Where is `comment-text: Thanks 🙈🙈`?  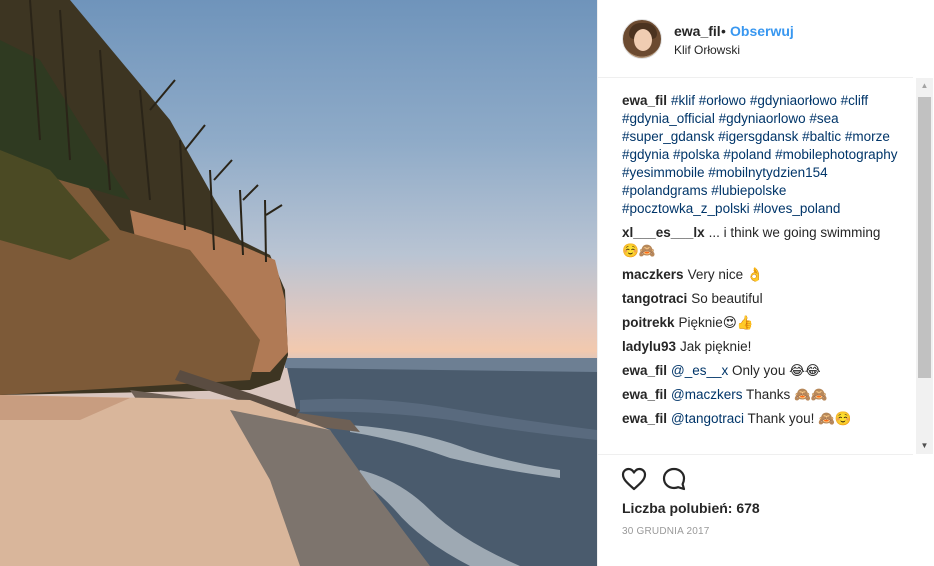
comment-text: Thanks 🙈🙈 is located at coordinates (787, 394).